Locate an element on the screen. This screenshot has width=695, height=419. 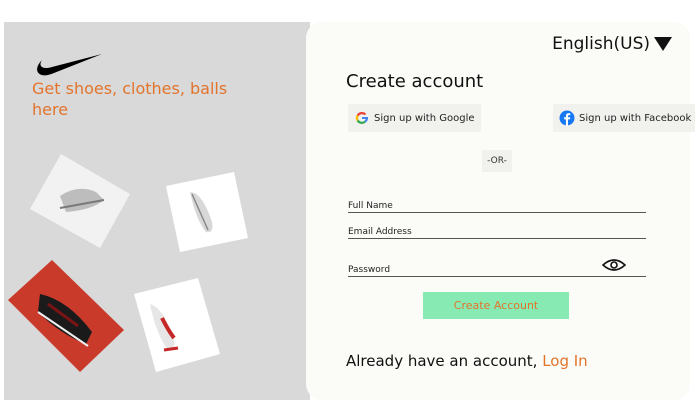
shoe-photo-silver is located at coordinates (80, 201).